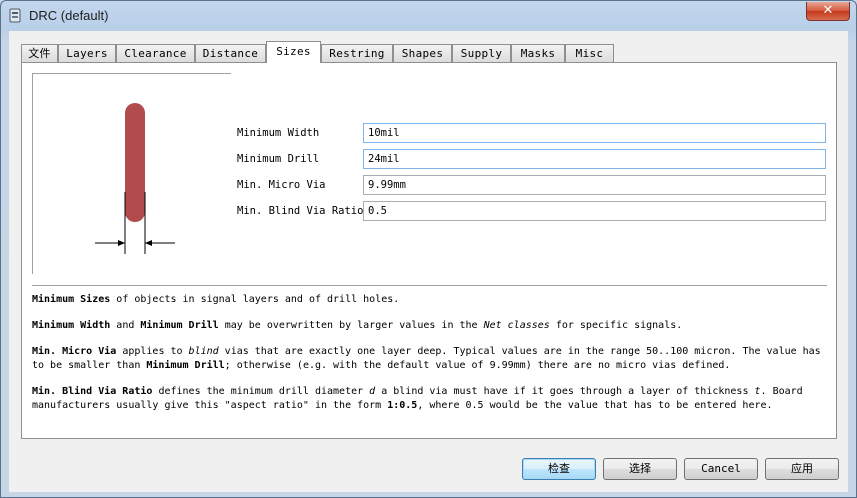  Describe the element at coordinates (594, 133) in the screenshot. I see `minimum-width-input: 10mil` at that location.